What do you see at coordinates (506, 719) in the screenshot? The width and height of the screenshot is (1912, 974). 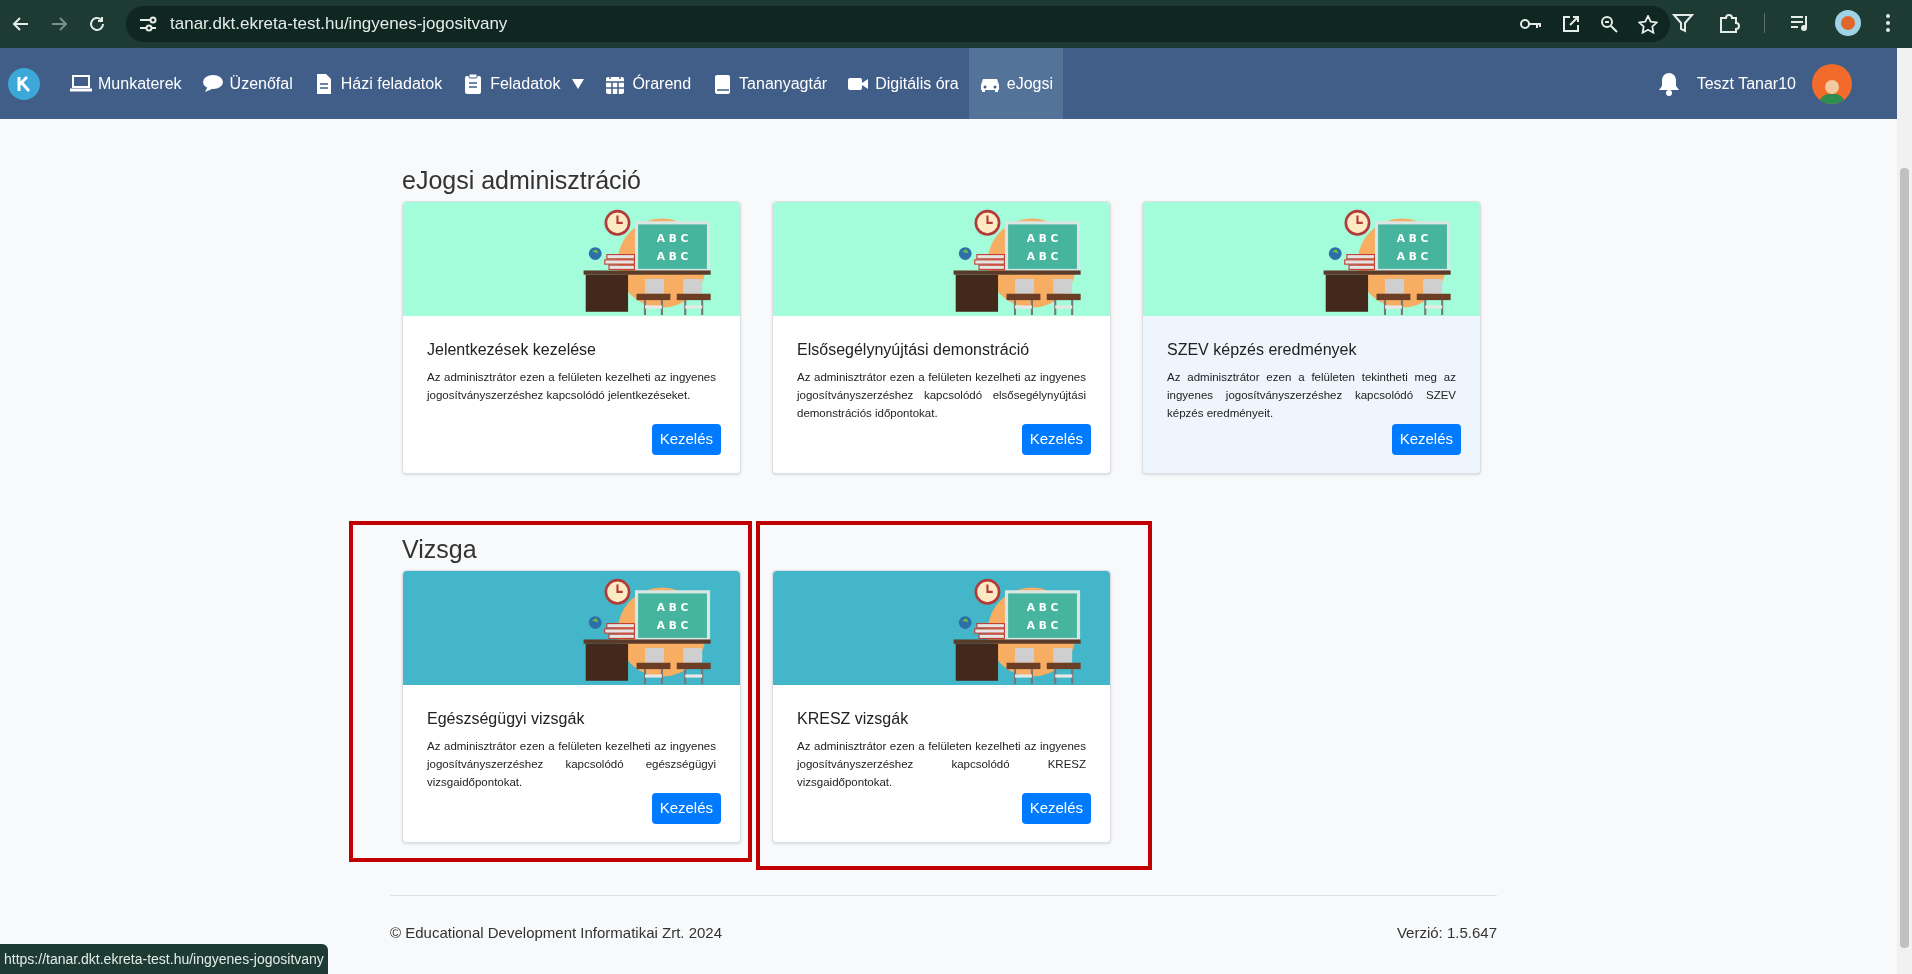 I see `card-title: Egészségügyi vizsgák` at bounding box center [506, 719].